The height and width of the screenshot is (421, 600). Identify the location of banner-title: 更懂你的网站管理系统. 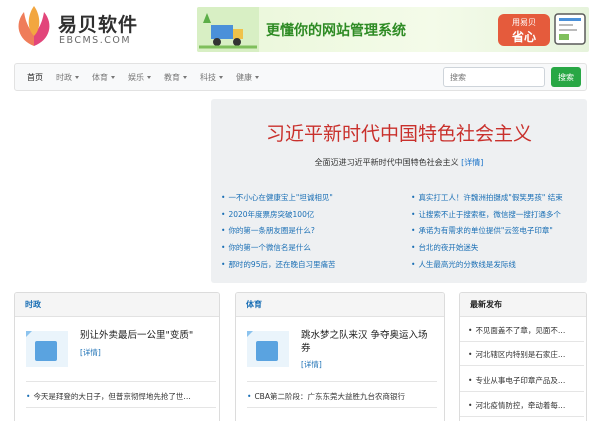
(336, 31).